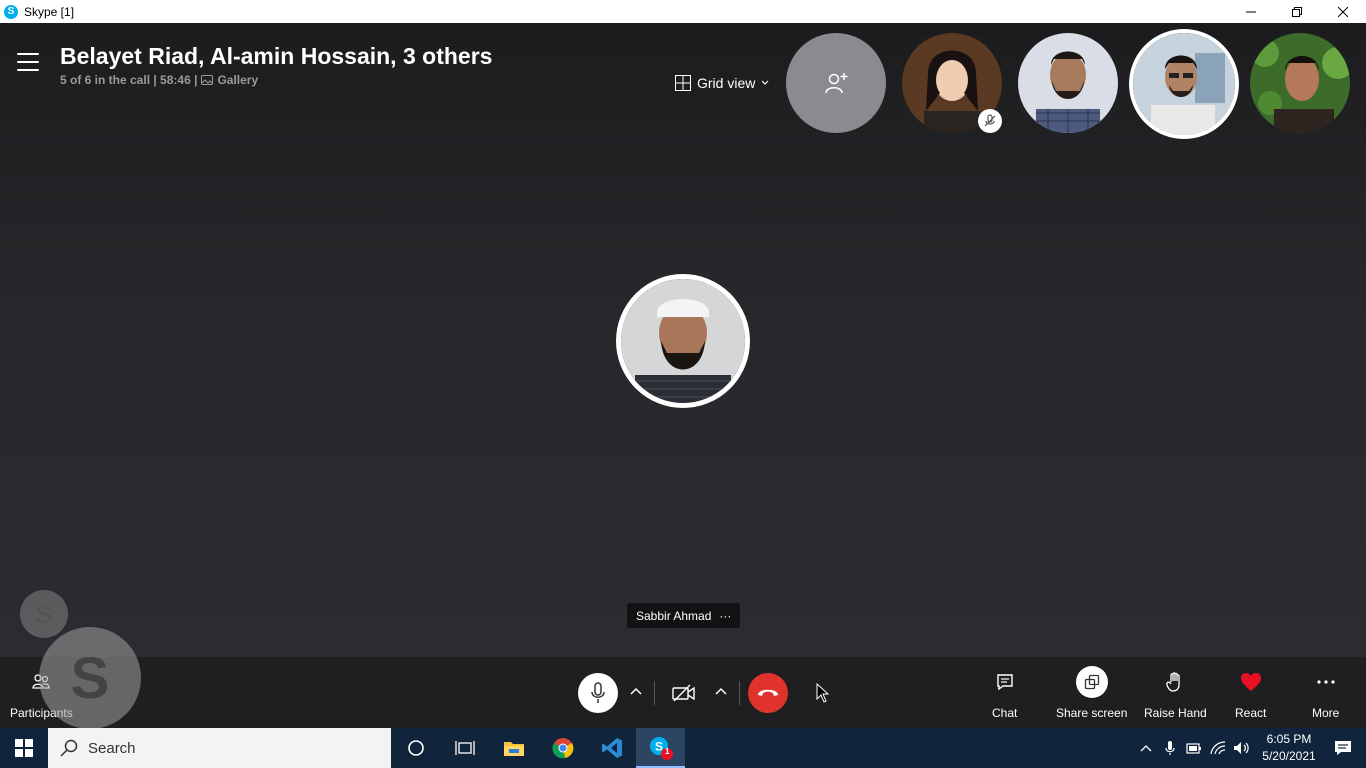 The image size is (1366, 768). I want to click on windows-logo-icon, so click(24, 748).